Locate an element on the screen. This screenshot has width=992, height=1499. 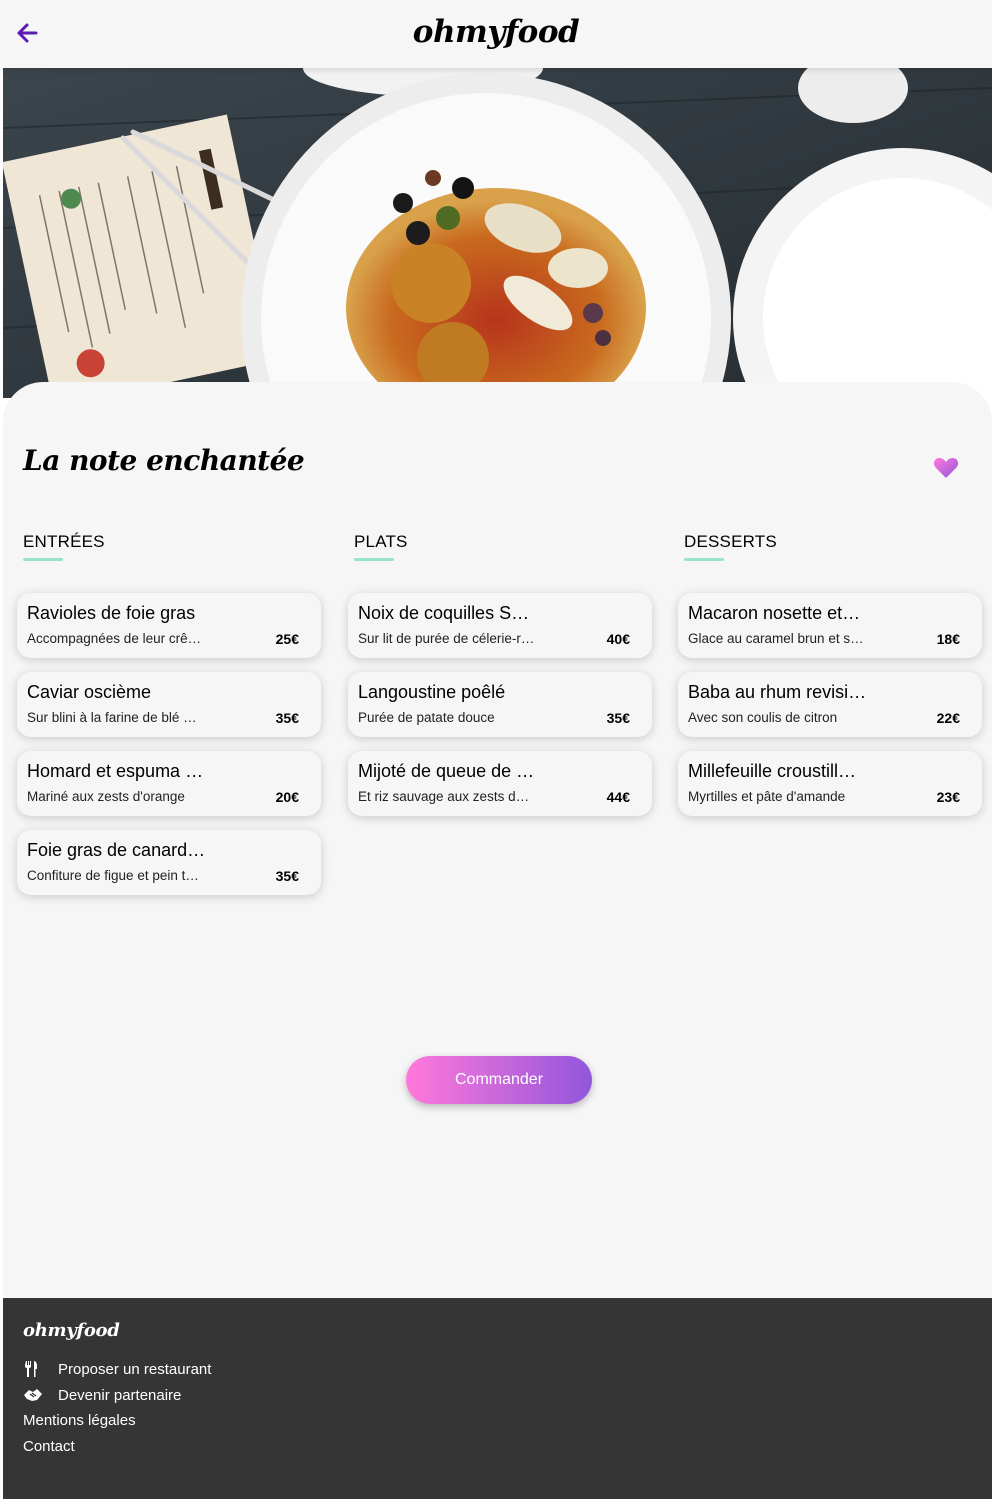
menu-item-description: Myrtilles et pâte d'amande is located at coordinates (767, 796).